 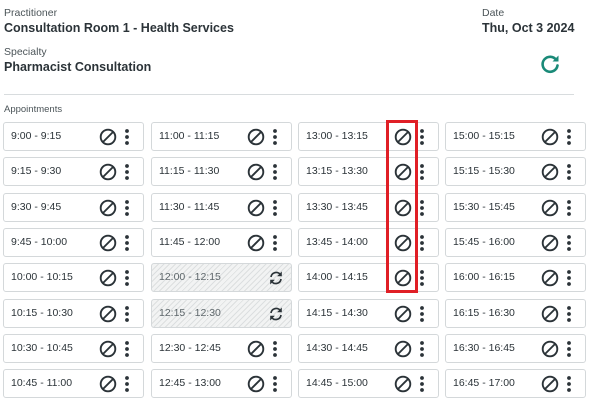 I want to click on time-slot: 14:30 - 14:45, so click(x=368, y=348).